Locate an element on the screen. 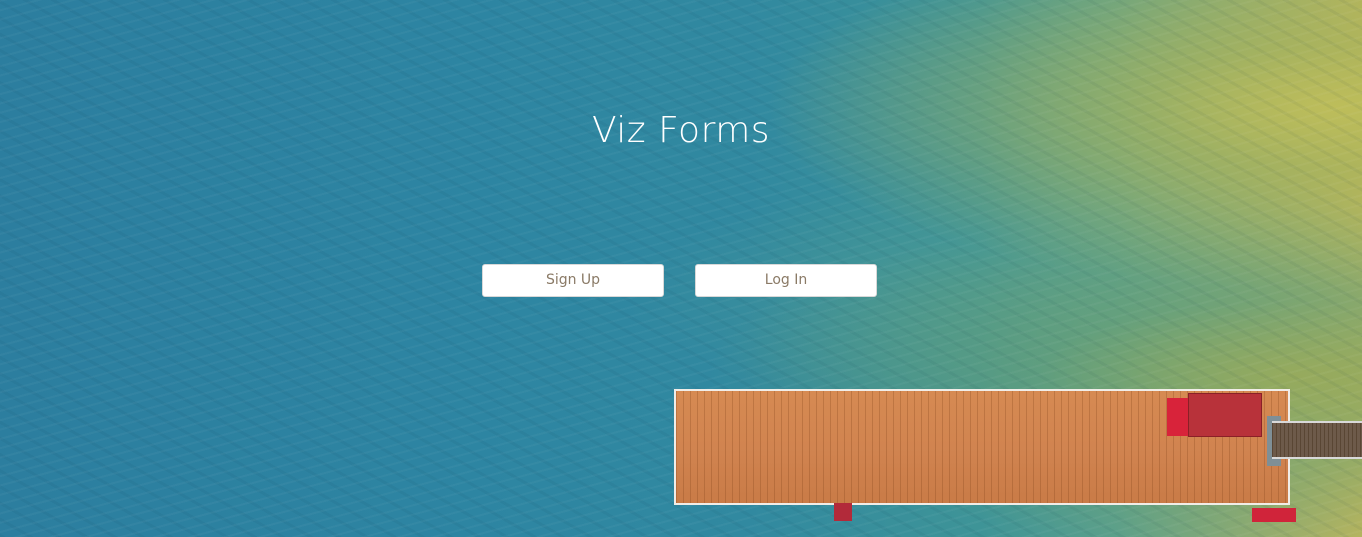  dock-shed-side is located at coordinates (1177, 417).